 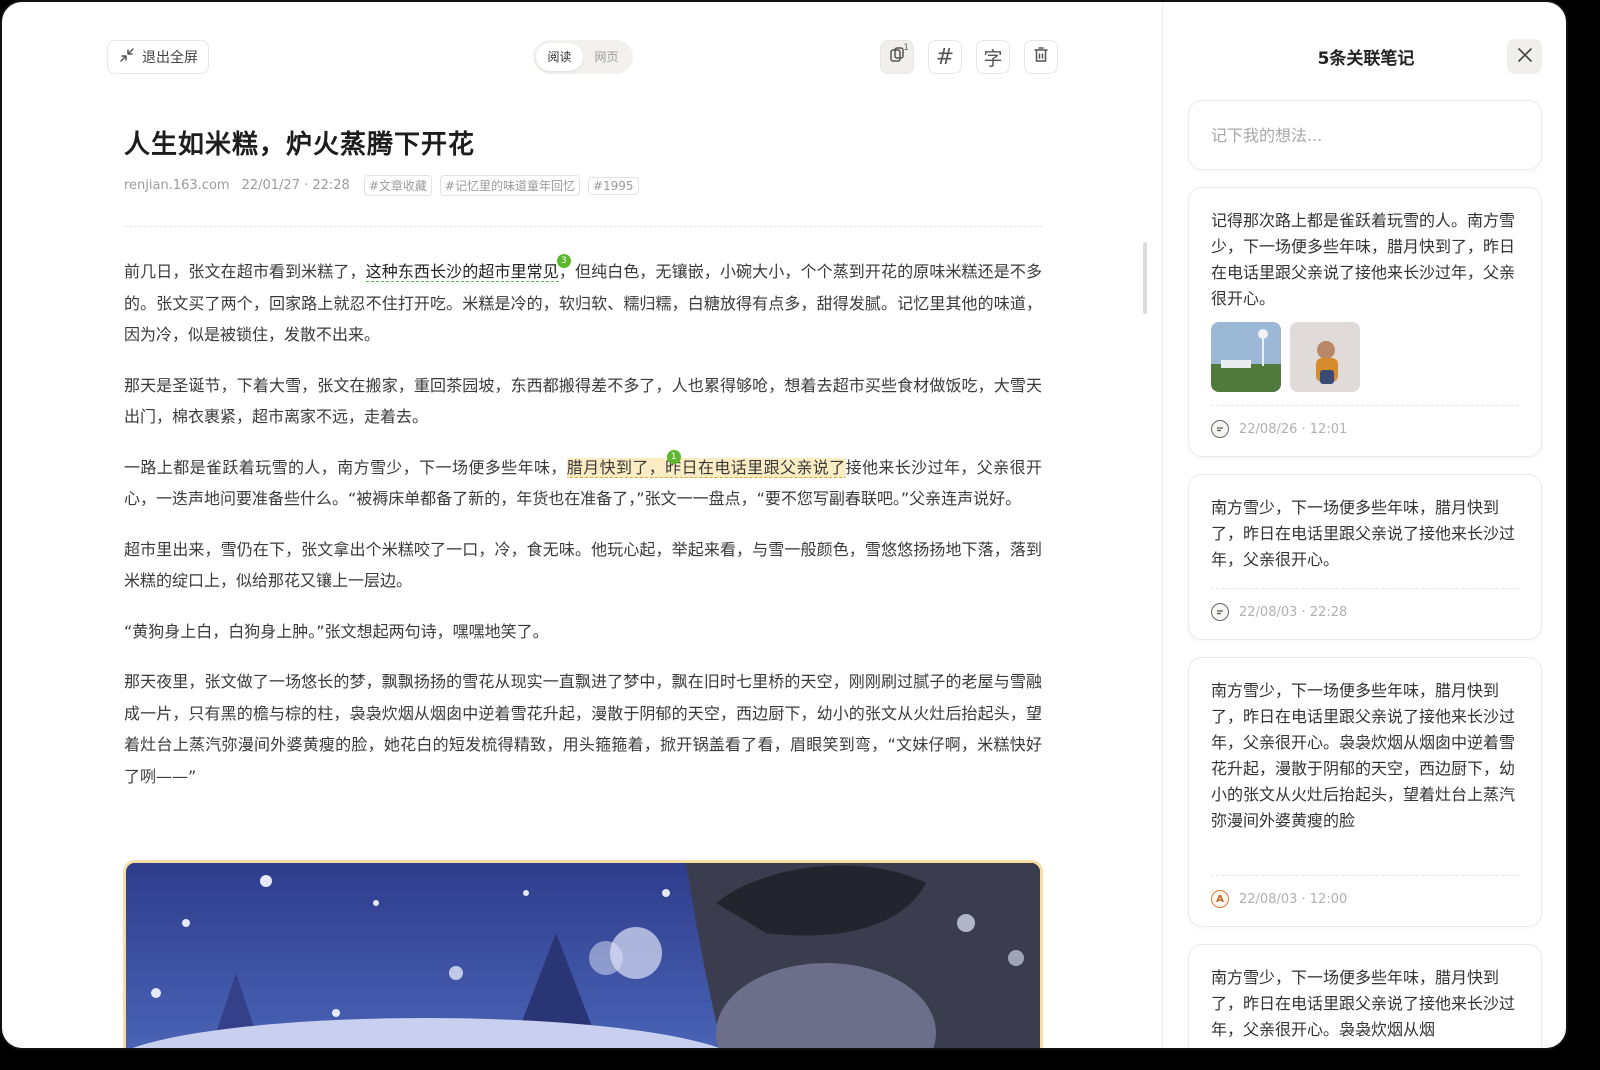 I want to click on article-image, so click(x=583, y=954).